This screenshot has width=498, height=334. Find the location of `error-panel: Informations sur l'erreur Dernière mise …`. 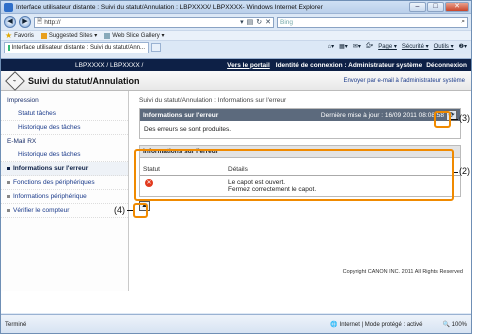

error-panel: Informations sur l'erreur Dernière mise … is located at coordinates (300, 123).